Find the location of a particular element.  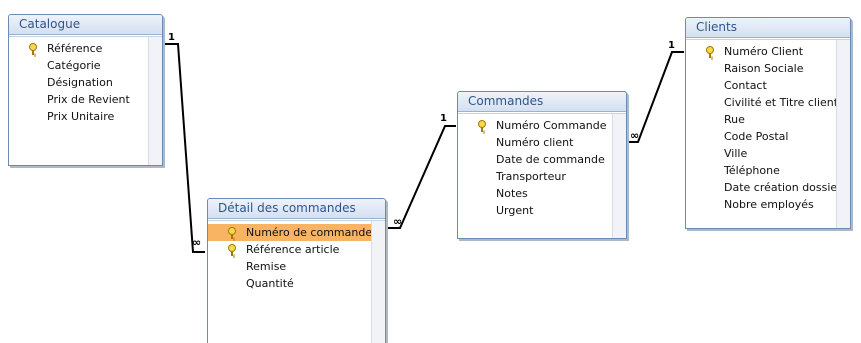

field-name: Catégorie is located at coordinates (74, 65).